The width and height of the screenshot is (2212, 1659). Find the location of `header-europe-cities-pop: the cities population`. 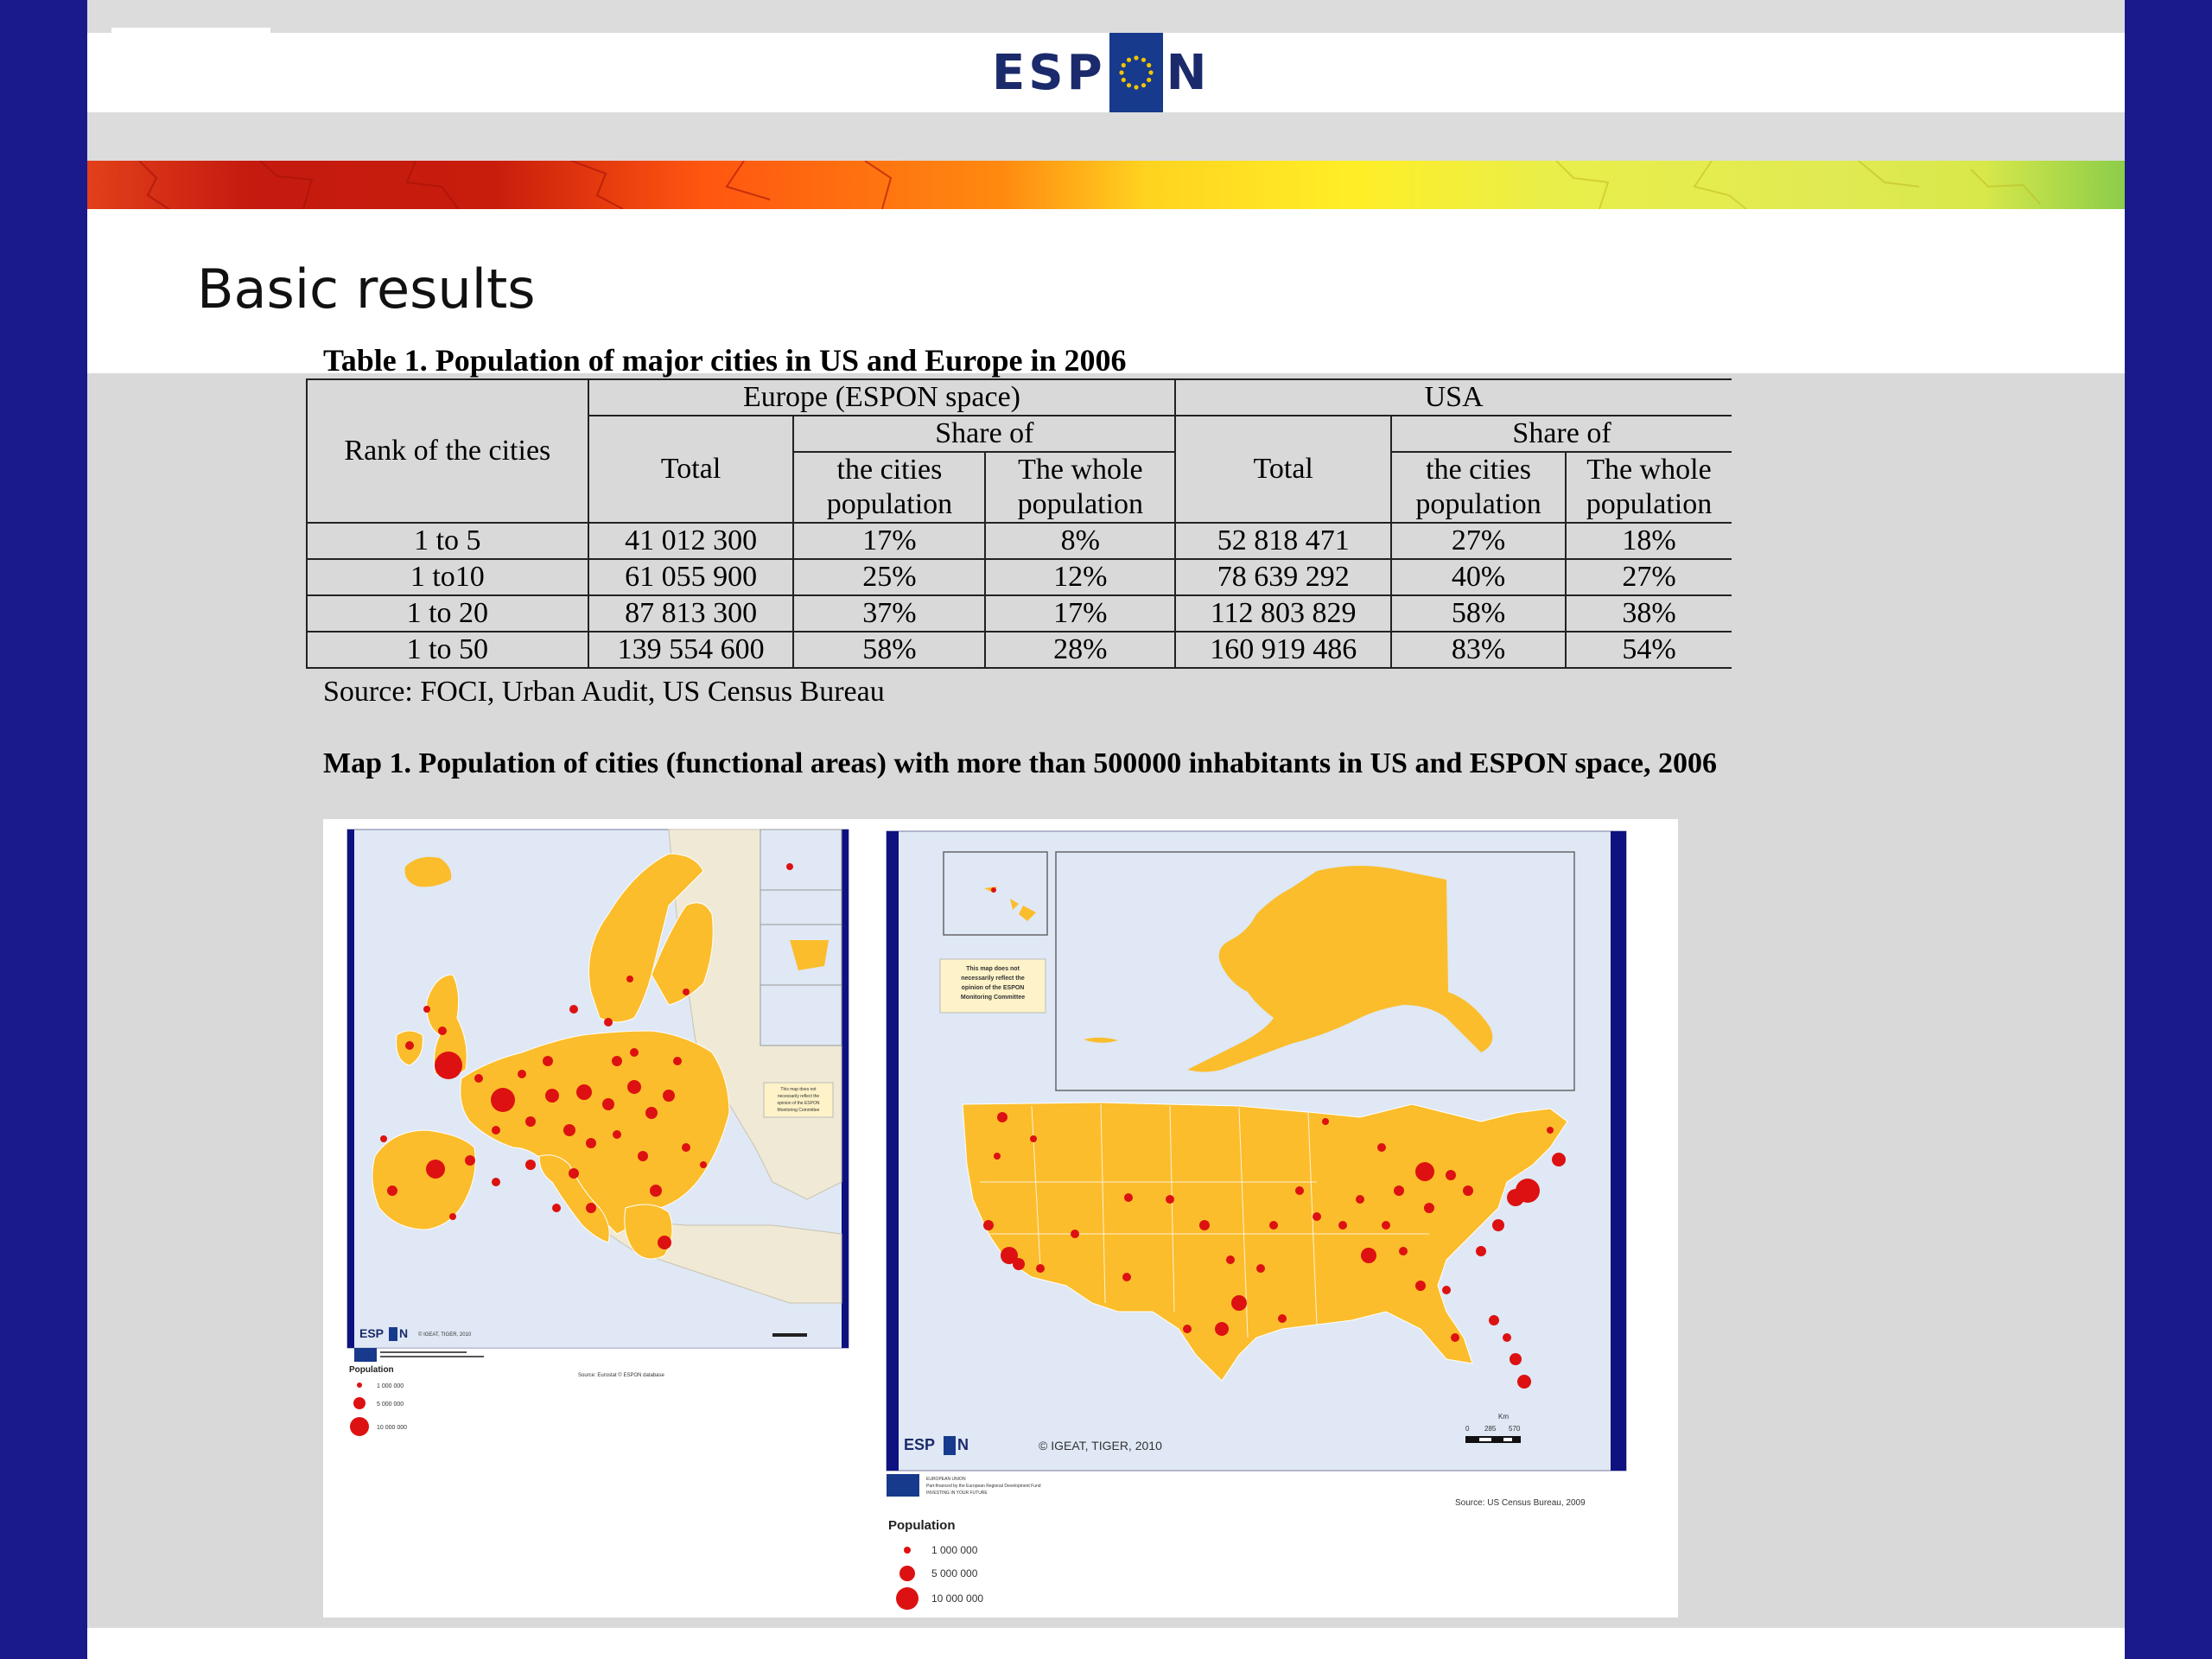

header-europe-cities-pop: the cities population is located at coordinates (889, 487).